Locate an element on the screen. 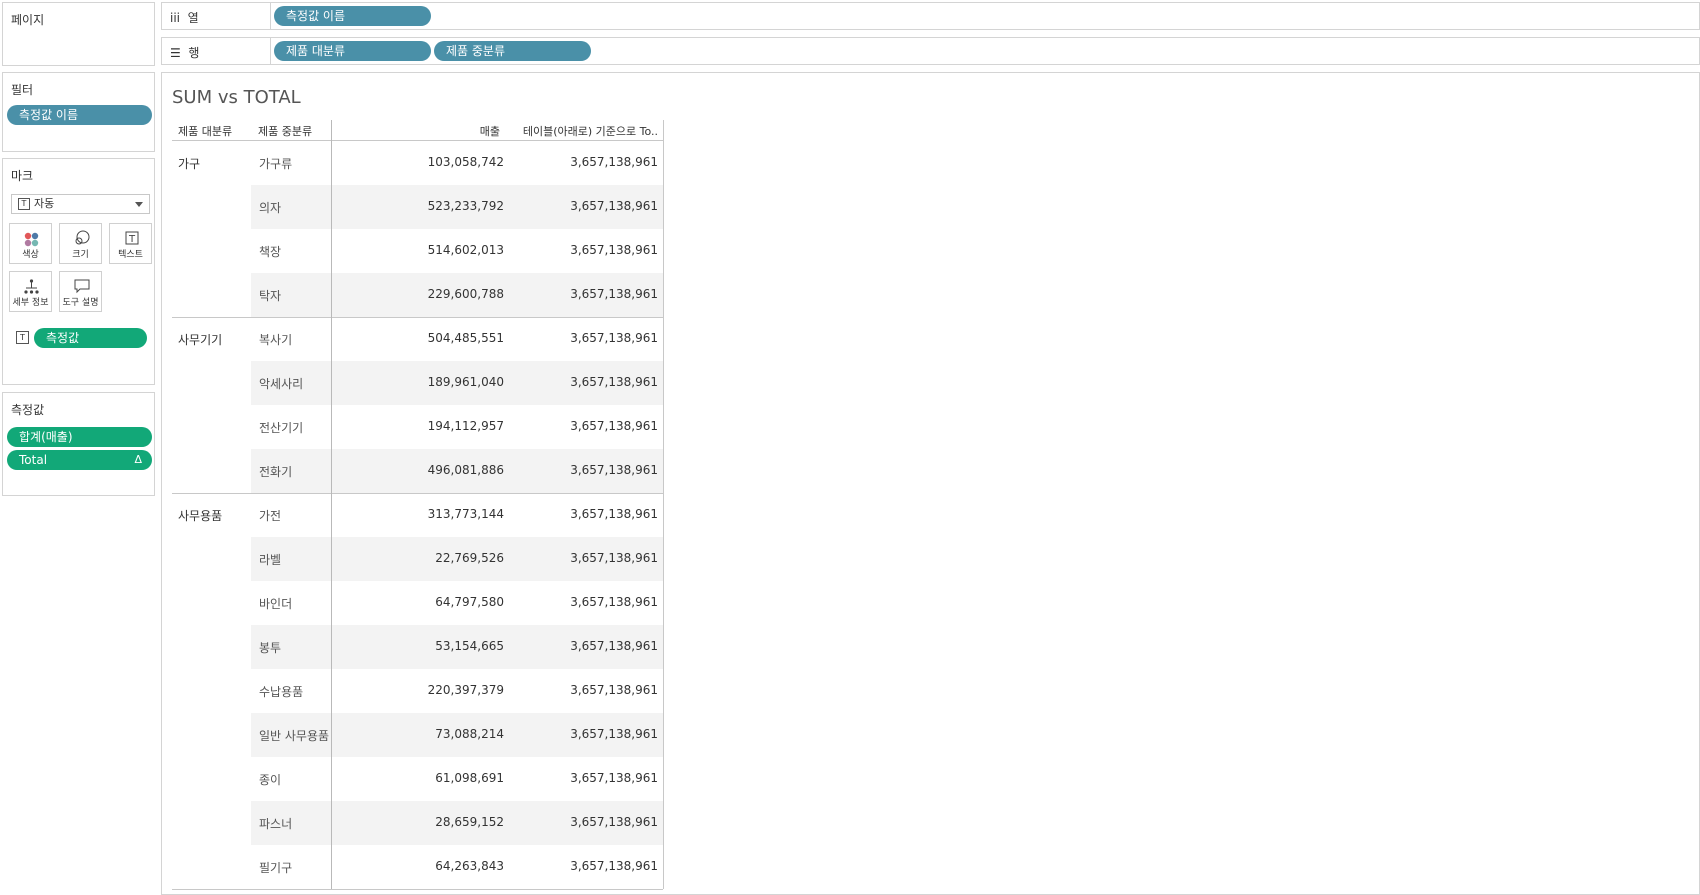 The height and width of the screenshot is (895, 1700). size-icon is located at coordinates (82, 237).